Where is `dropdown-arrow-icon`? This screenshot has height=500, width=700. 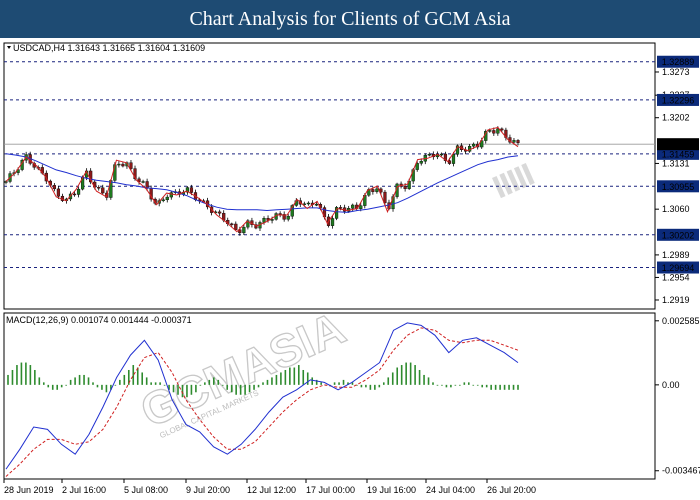 dropdown-arrow-icon is located at coordinates (9, 47).